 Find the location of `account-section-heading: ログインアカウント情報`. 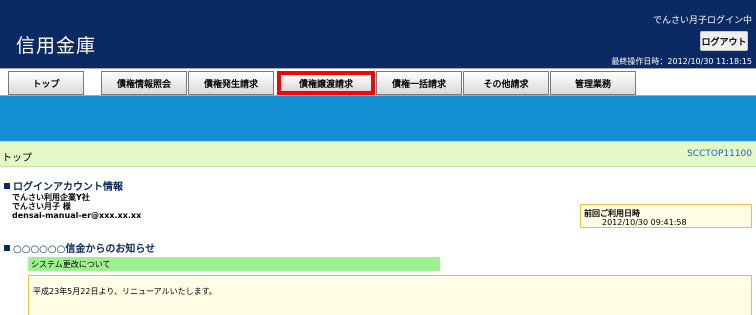

account-section-heading: ログインアカウント情報 is located at coordinates (63, 185).